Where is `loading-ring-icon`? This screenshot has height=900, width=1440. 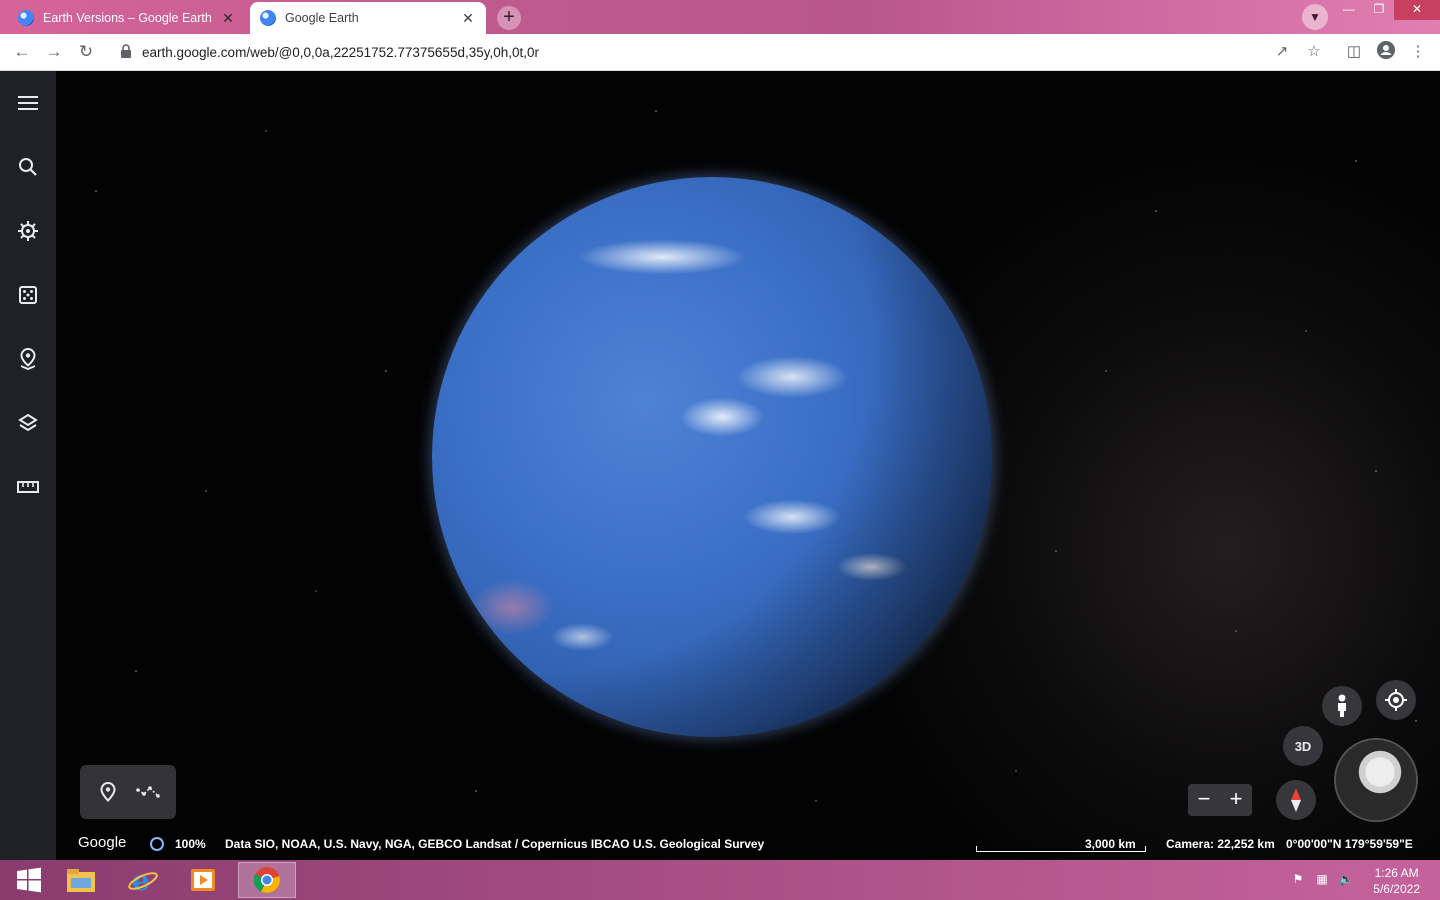
loading-ring-icon is located at coordinates (157, 844).